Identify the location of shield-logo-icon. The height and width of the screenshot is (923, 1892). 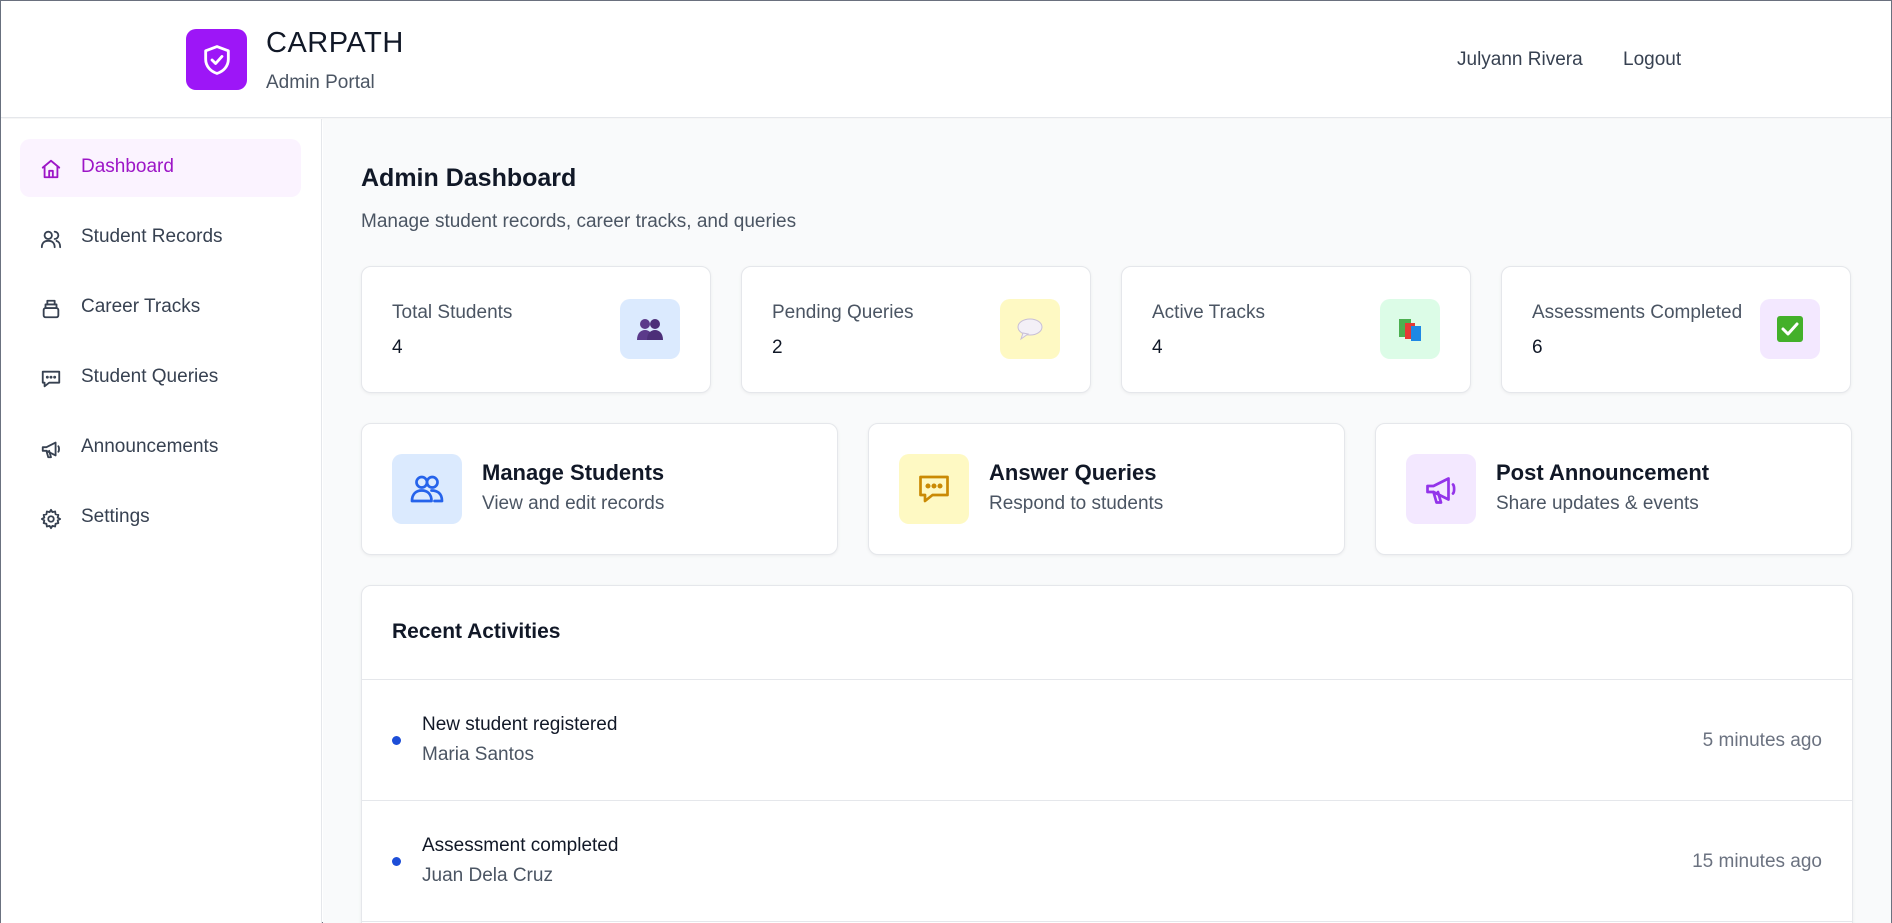
(216, 59).